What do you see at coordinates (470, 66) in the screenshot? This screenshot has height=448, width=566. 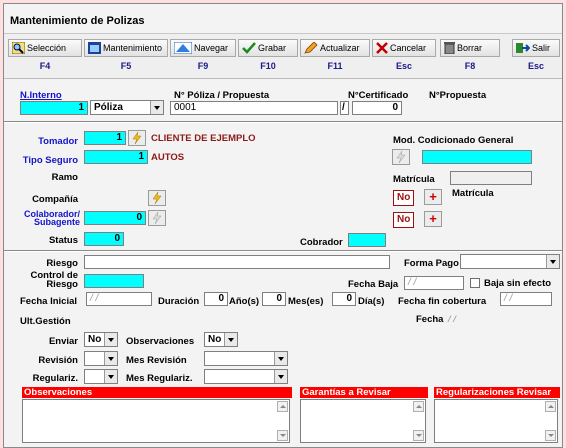 I see `fkey-f8: F8` at bounding box center [470, 66].